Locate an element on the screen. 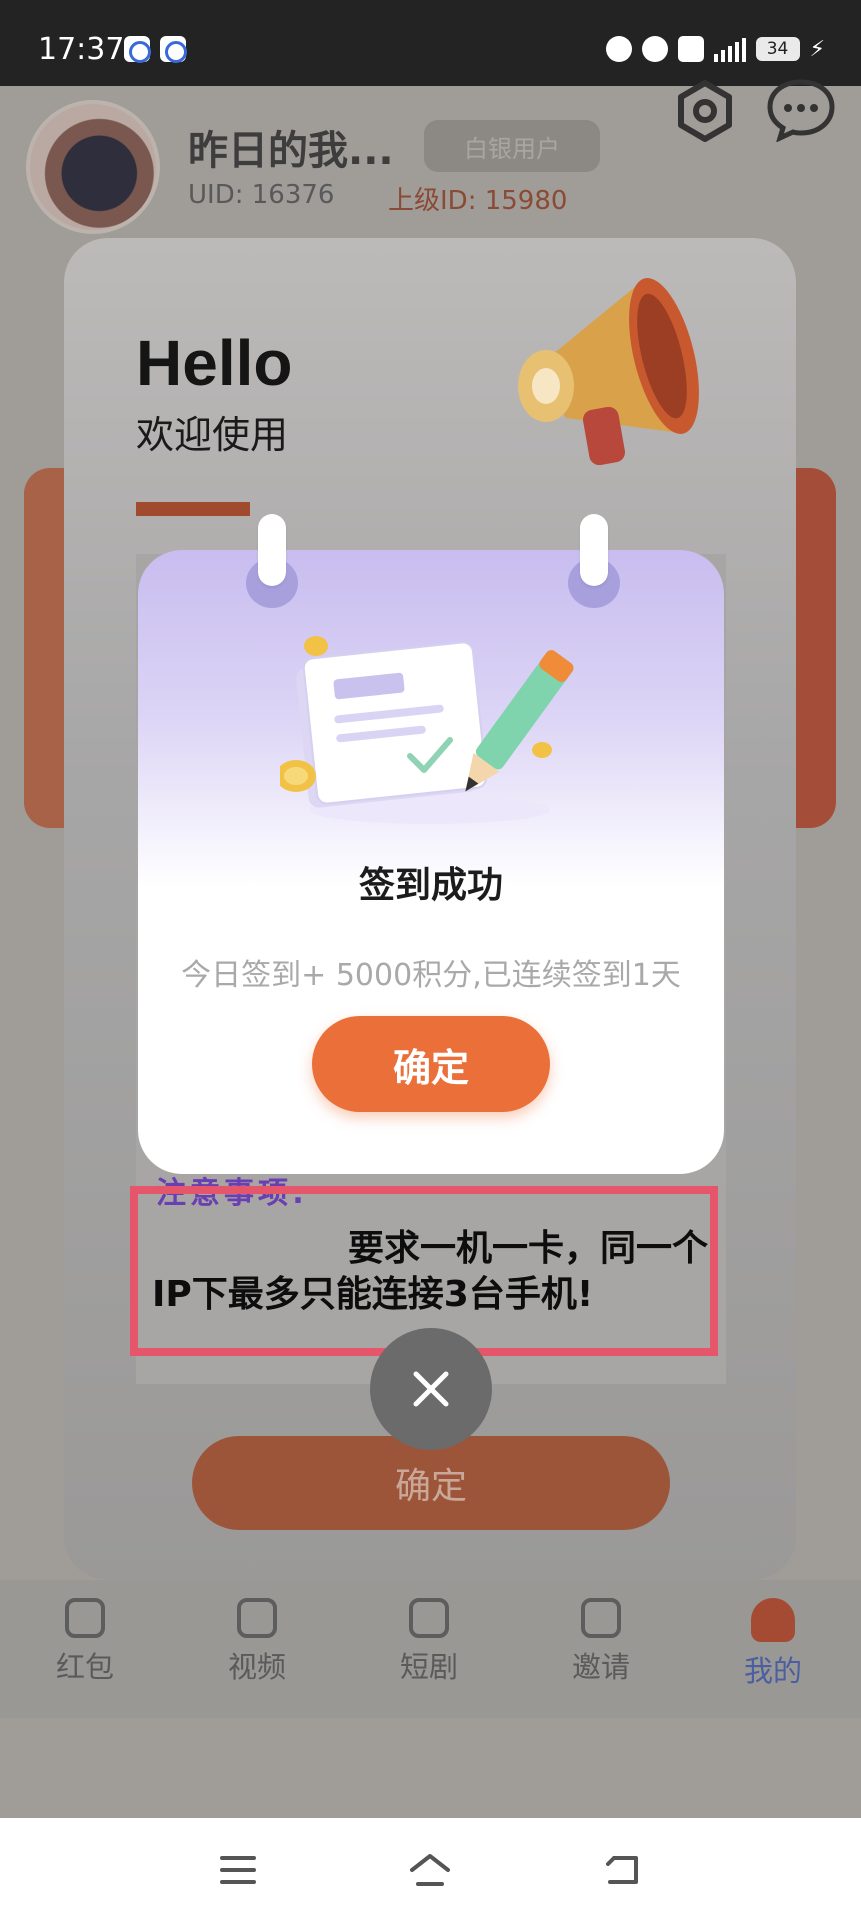 This screenshot has height=1920, width=861. red-packet-icon is located at coordinates (85, 1618).